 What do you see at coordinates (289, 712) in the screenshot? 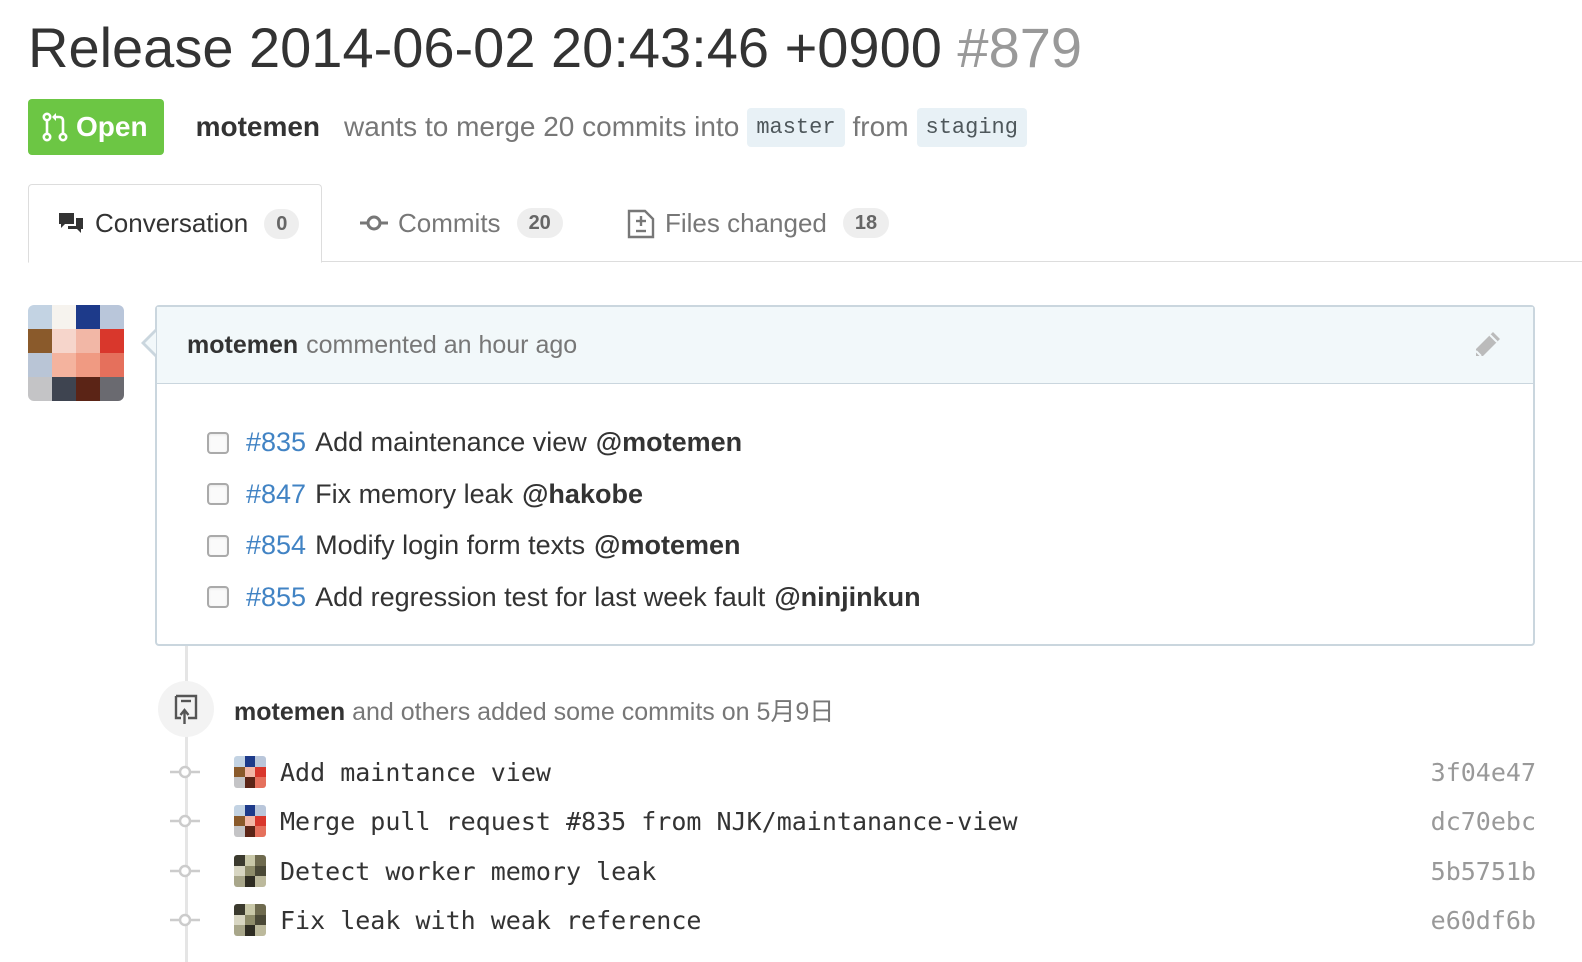
I see `event-author-link: motemen` at bounding box center [289, 712].